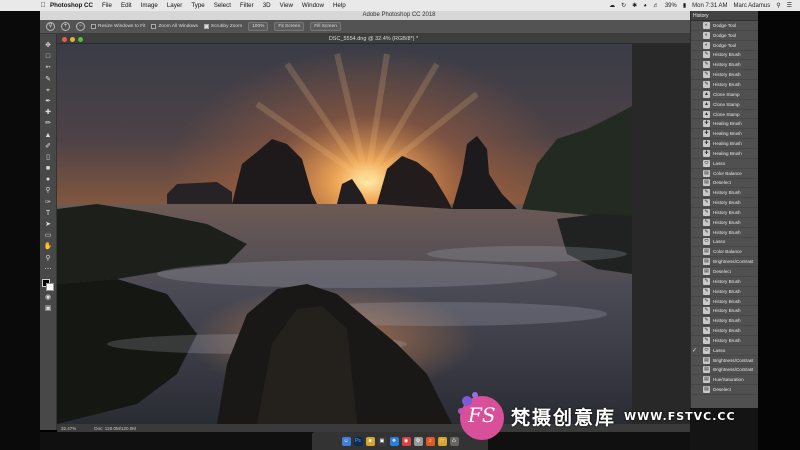 The height and width of the screenshot is (450, 800). I want to click on dodge-tool-icon: ⚲, so click(48, 191).